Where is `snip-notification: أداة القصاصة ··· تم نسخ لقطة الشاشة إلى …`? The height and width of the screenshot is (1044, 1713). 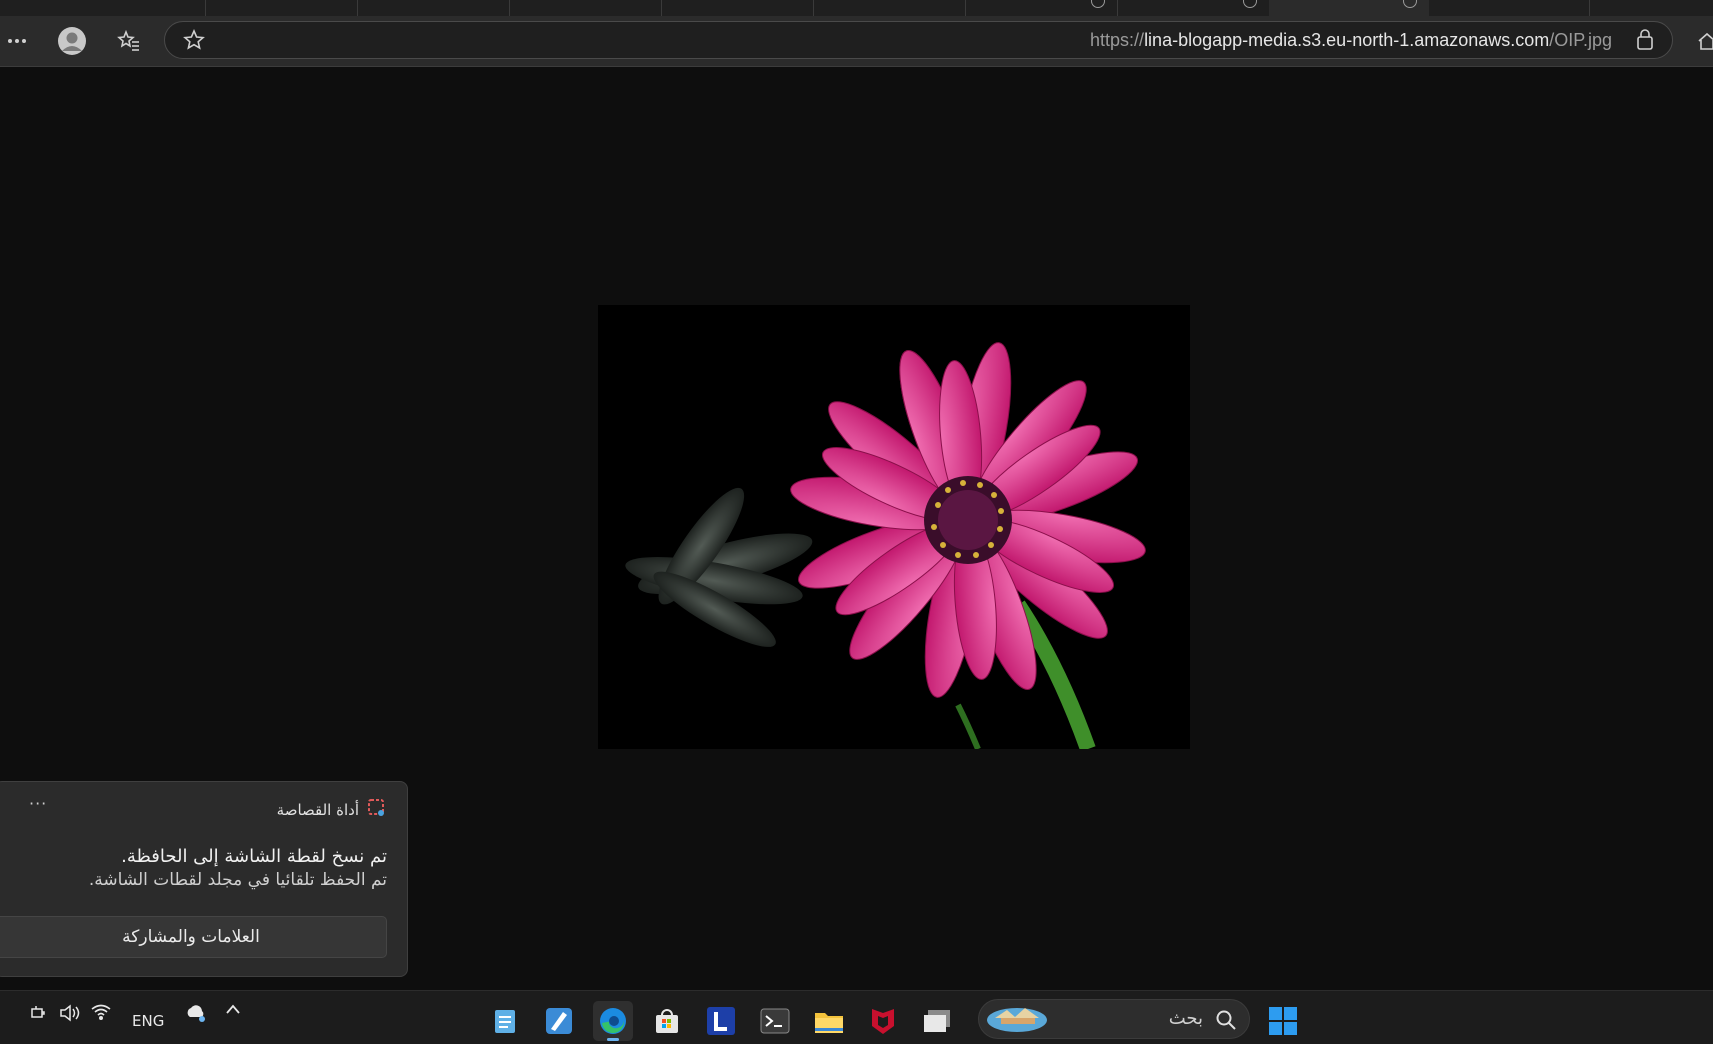
snip-notification: أداة القصاصة ··· تم نسخ لقطة الشاشة إلى … is located at coordinates (204, 879).